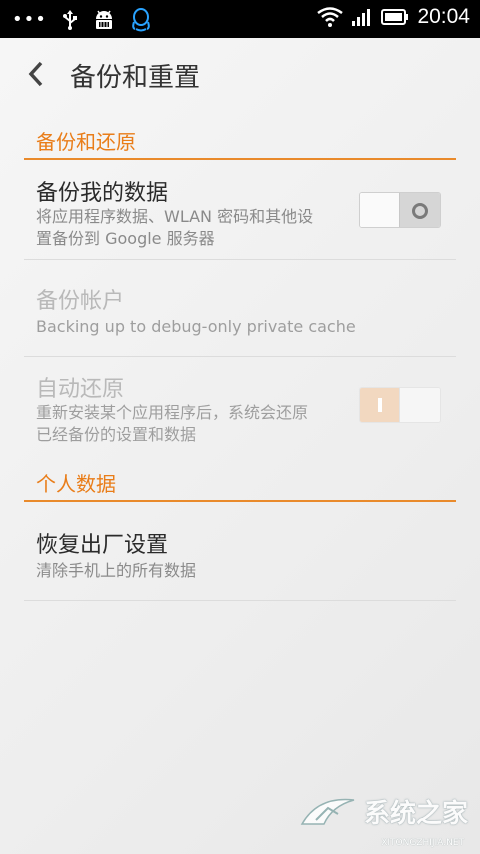  Describe the element at coordinates (141, 20) in the screenshot. I see `qq-penguin-icon` at that location.